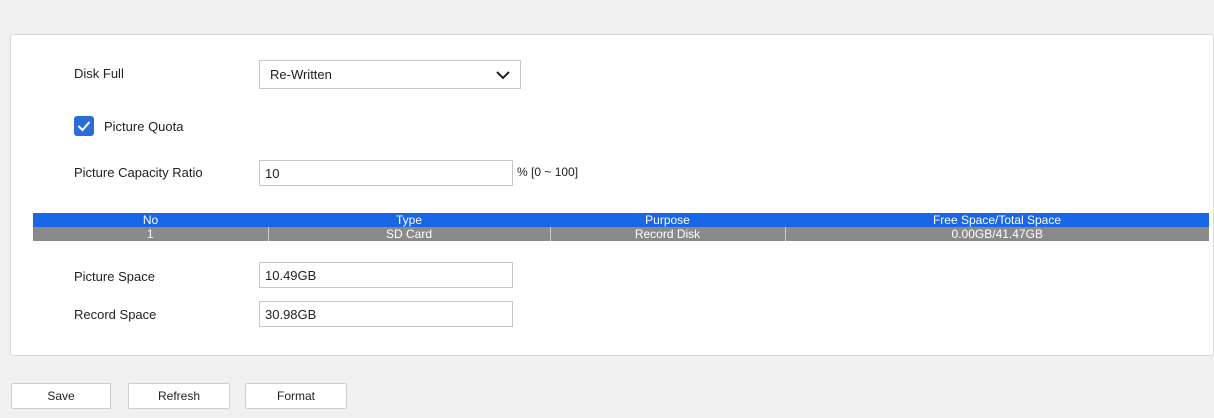 This screenshot has height=418, width=1214. Describe the element at coordinates (150, 220) in the screenshot. I see `column-header-no: No` at that location.